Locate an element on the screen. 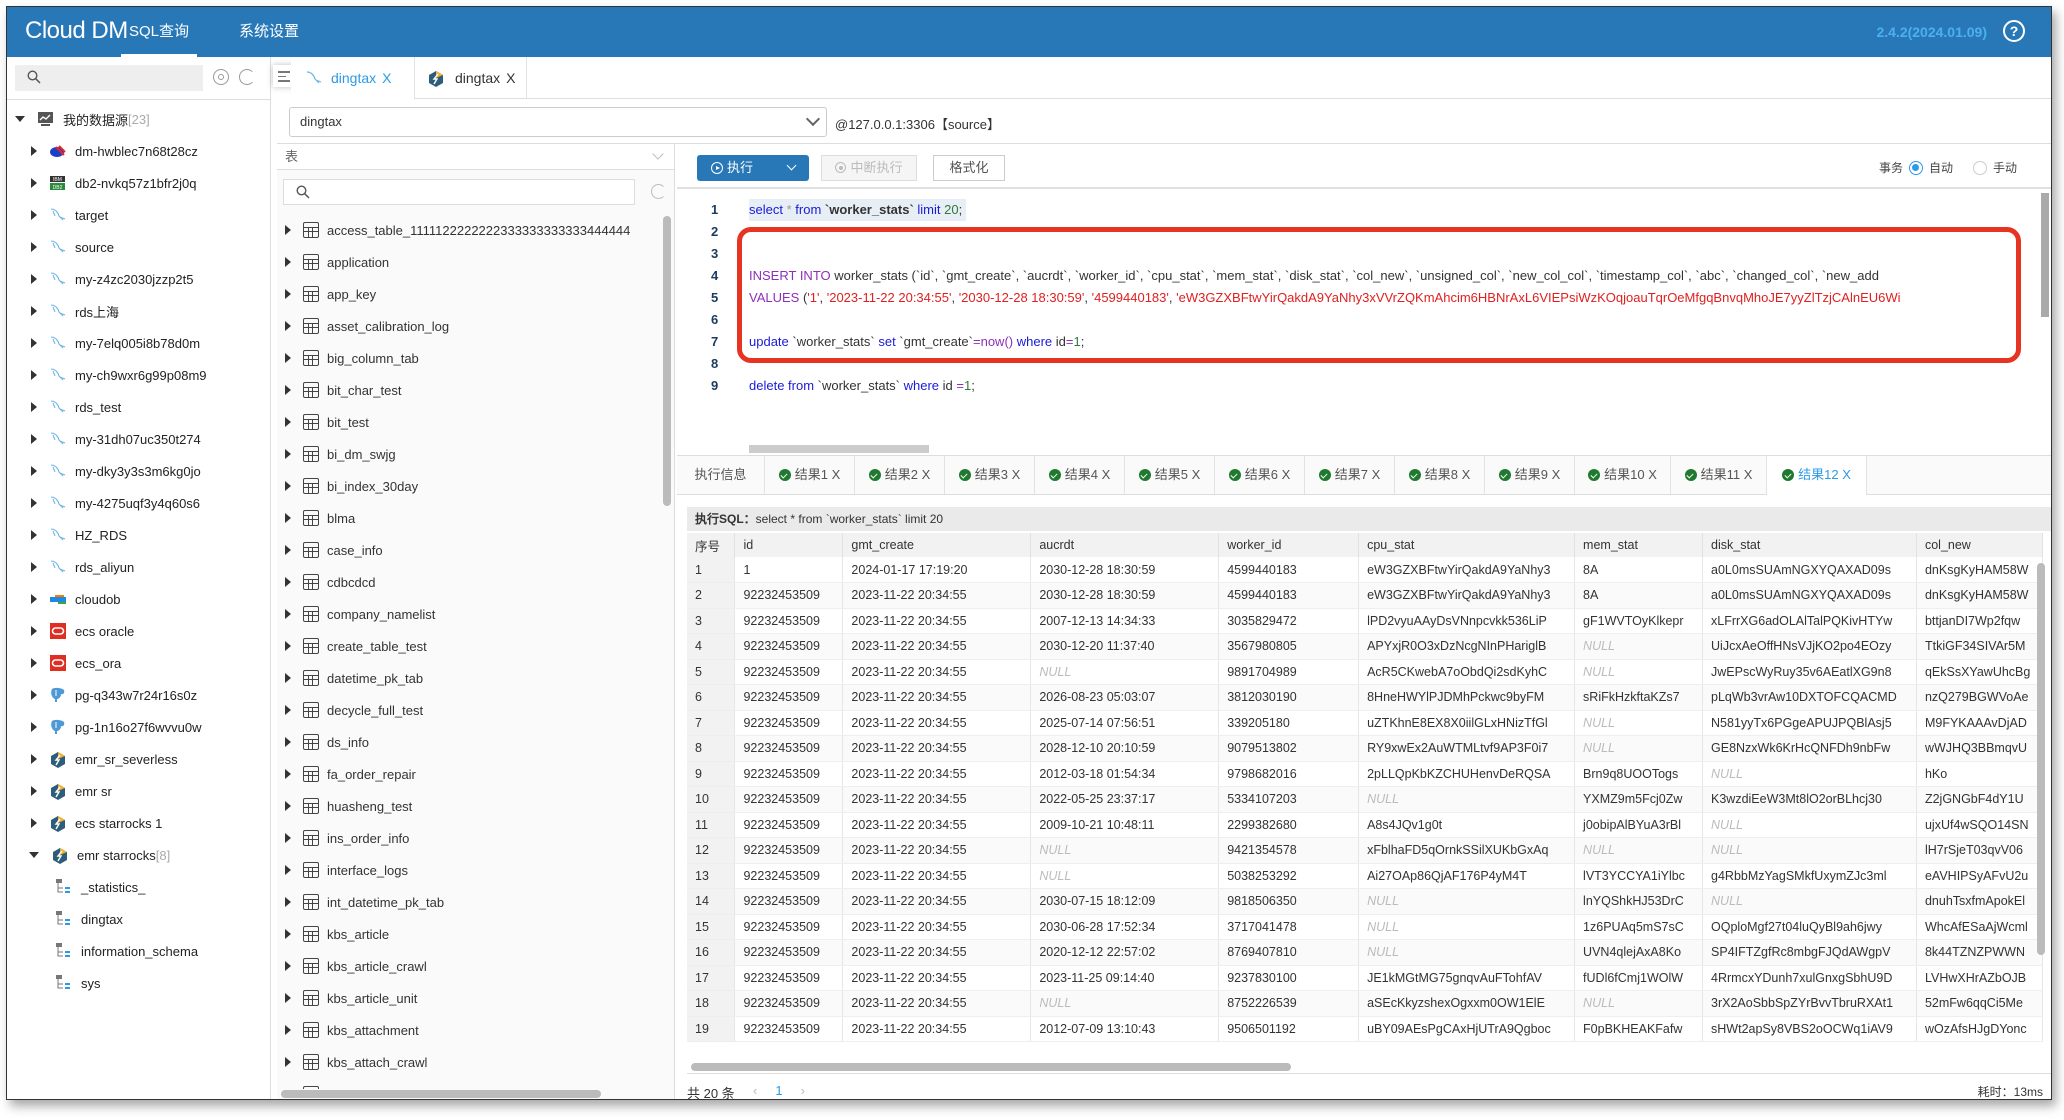 The height and width of the screenshot is (1120, 2064). table-cell: 8HneHWYlPJDMhPckwc9byFM is located at coordinates (1467, 697).